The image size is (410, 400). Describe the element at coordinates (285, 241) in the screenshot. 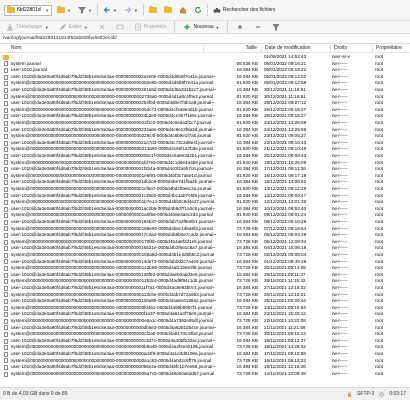

I see `file-date: 05/12/2021 12:09:34` at that location.